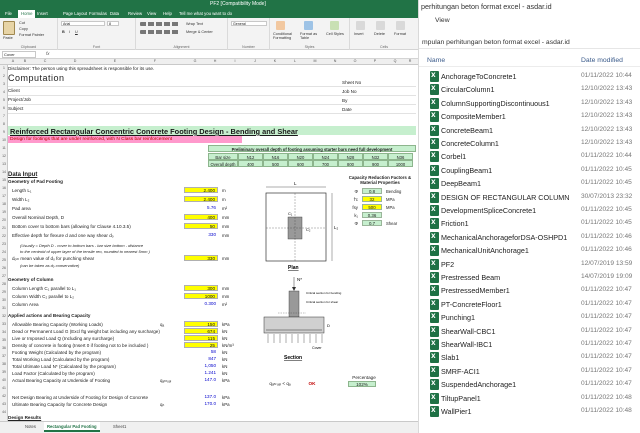 The width and height of the screenshot is (640, 433). Describe the element at coordinates (201, 359) in the screenshot. I see `input-value: 847` at that location.